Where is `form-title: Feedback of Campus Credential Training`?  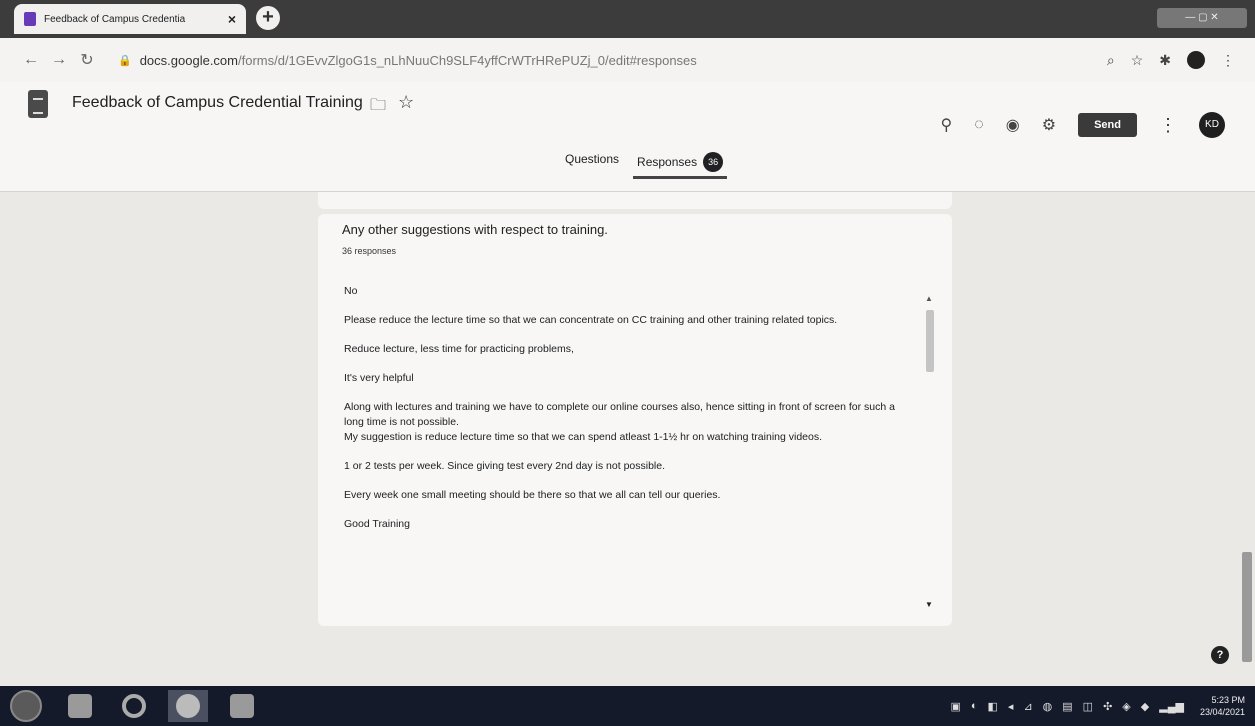
form-title: Feedback of Campus Credential Training is located at coordinates (217, 103).